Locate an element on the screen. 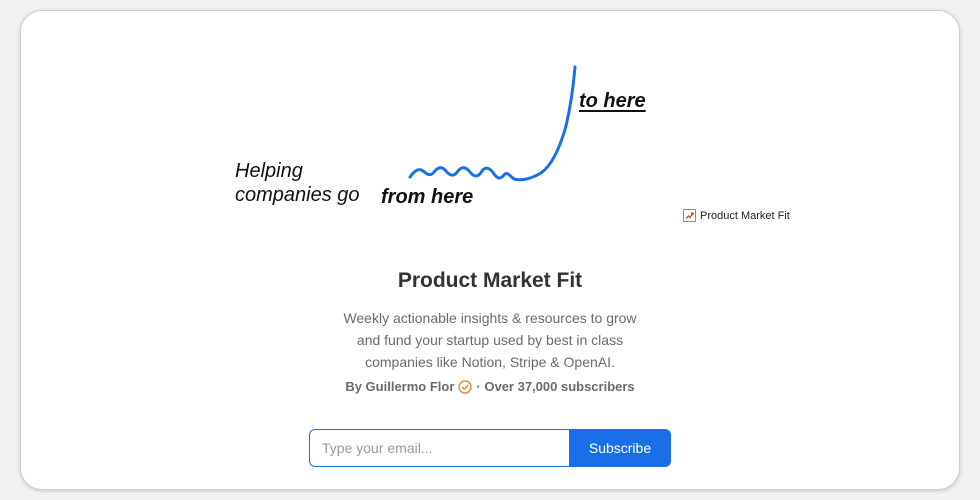 The image size is (980, 500). email-input is located at coordinates (439, 448).